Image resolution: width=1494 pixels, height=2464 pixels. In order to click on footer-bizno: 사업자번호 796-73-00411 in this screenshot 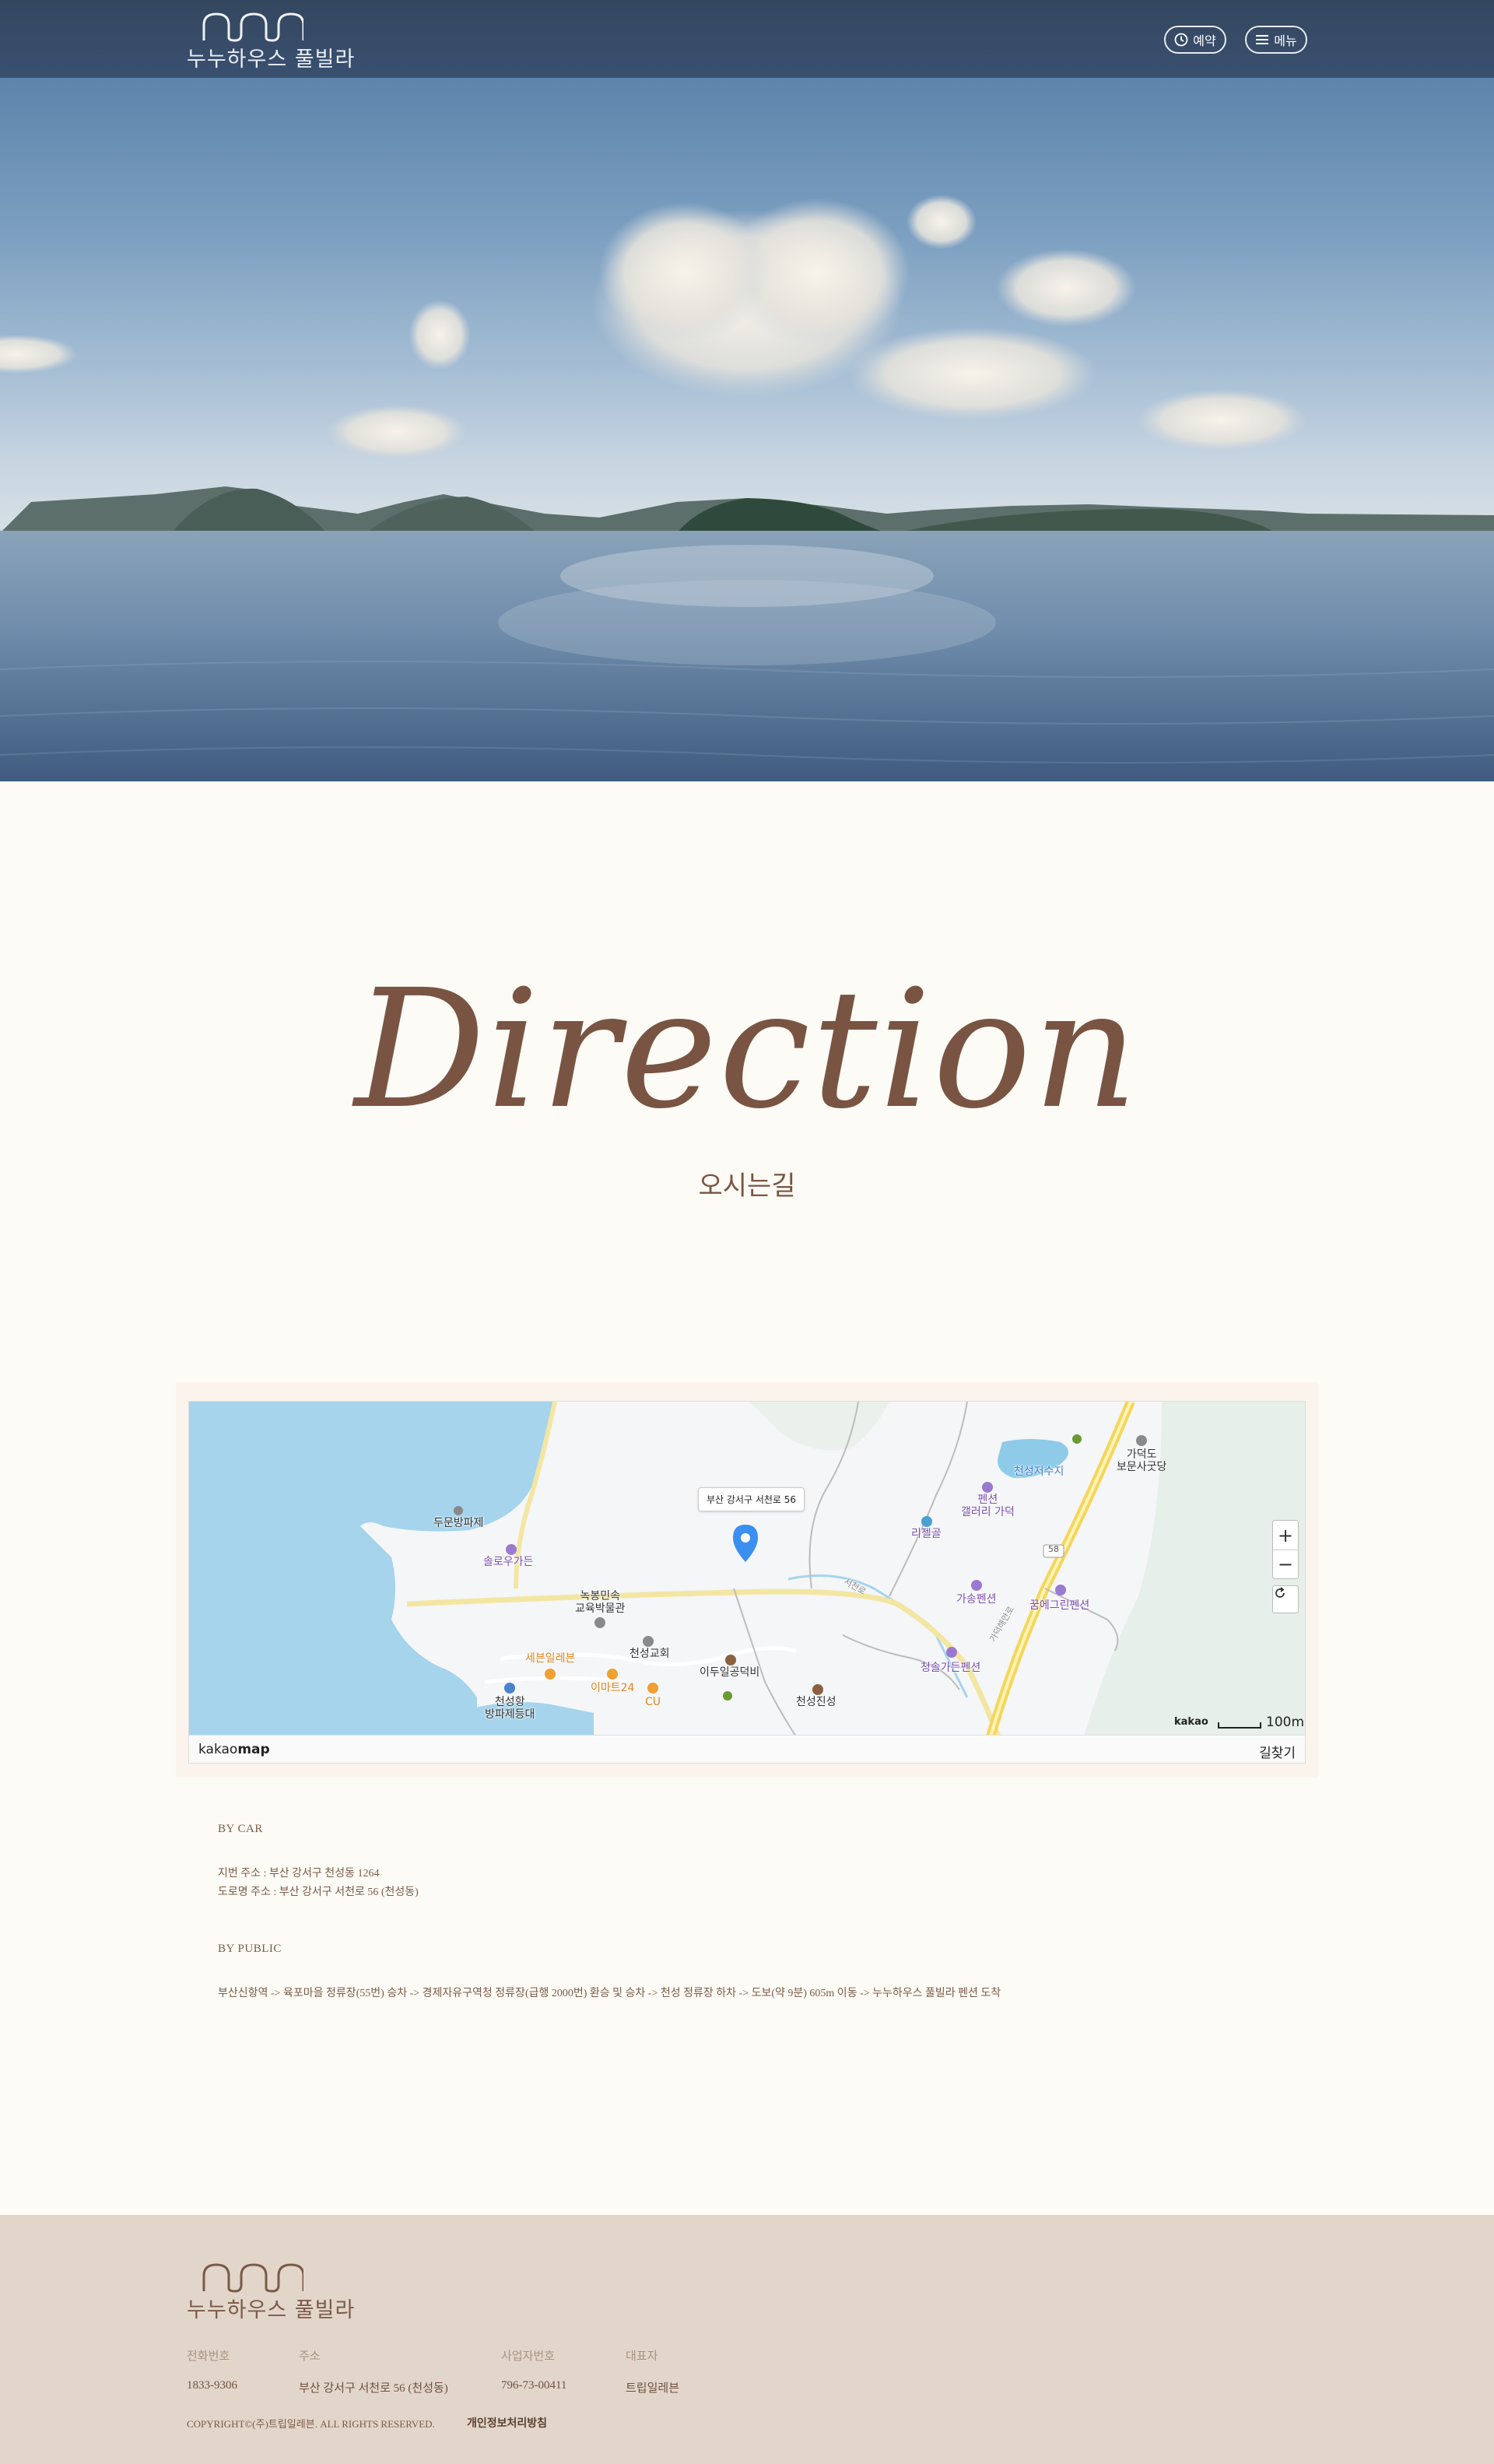, I will do `click(533, 2369)`.